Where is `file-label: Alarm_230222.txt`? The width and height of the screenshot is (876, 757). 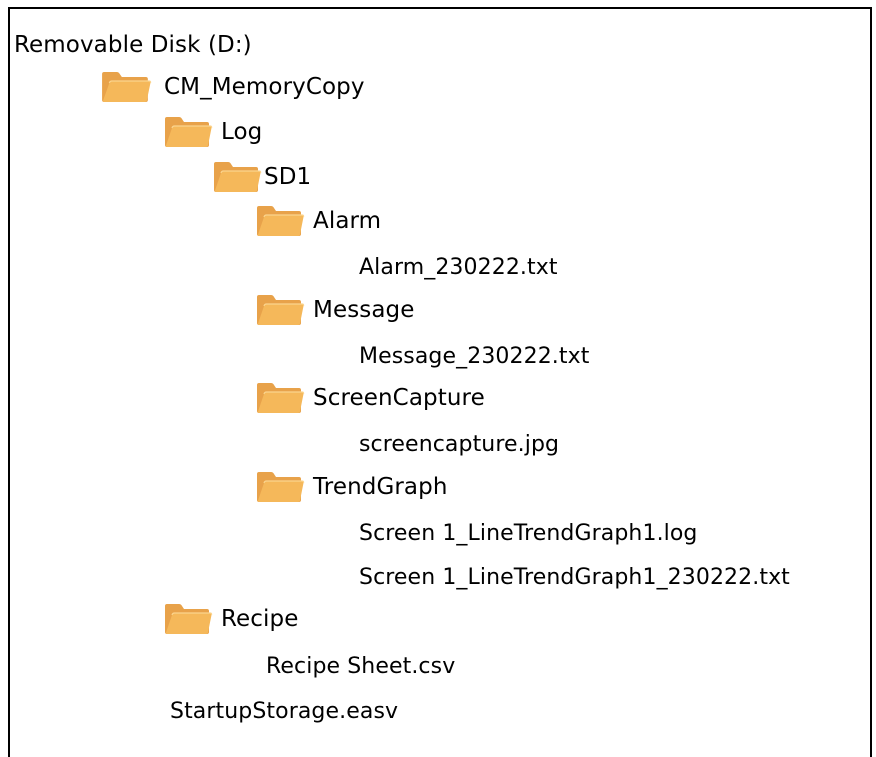 file-label: Alarm_230222.txt is located at coordinates (458, 267).